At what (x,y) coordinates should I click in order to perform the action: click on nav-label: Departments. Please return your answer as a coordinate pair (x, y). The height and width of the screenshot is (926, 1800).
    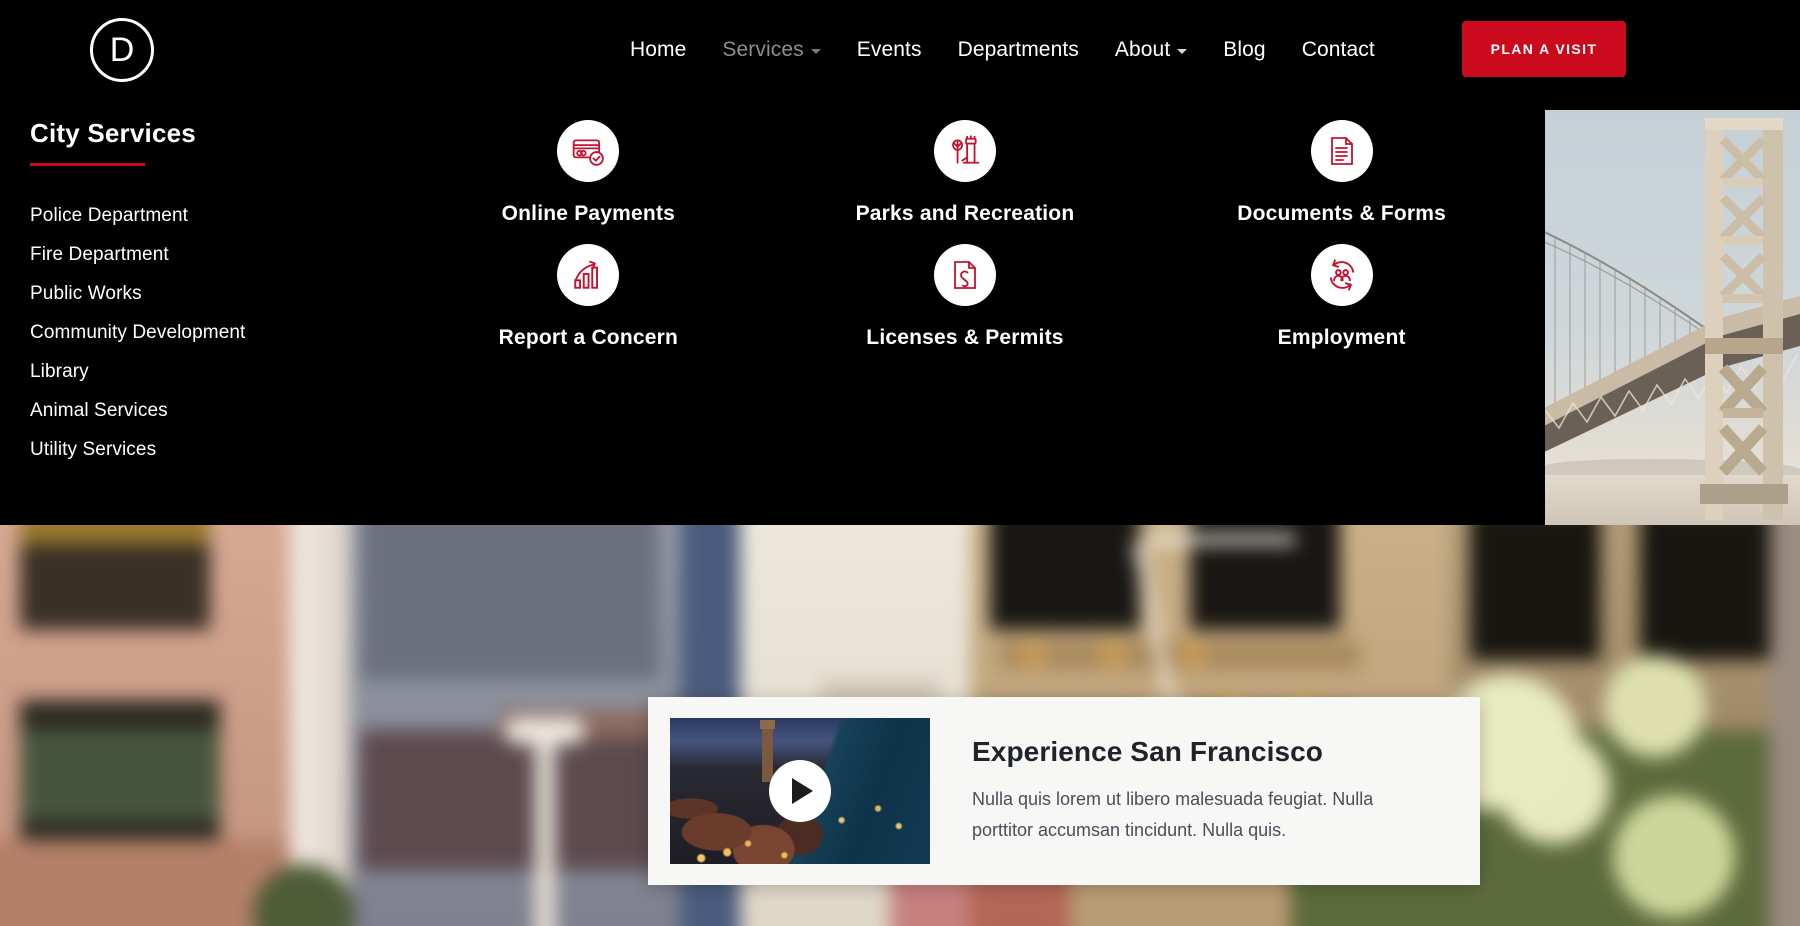
    Looking at the image, I should click on (1018, 49).